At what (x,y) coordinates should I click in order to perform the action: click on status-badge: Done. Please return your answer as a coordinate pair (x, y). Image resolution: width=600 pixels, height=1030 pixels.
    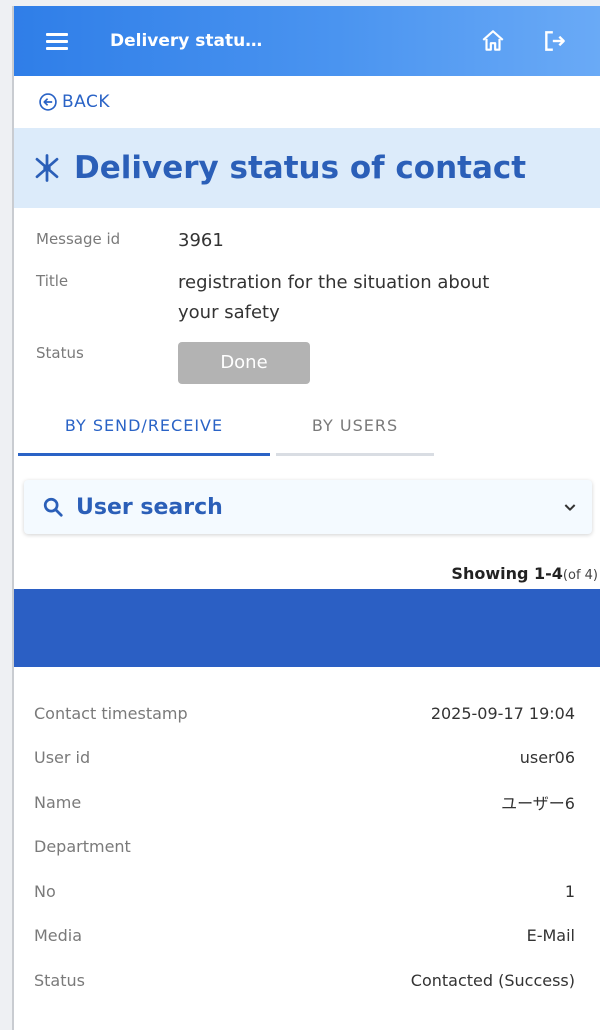
    Looking at the image, I should click on (244, 363).